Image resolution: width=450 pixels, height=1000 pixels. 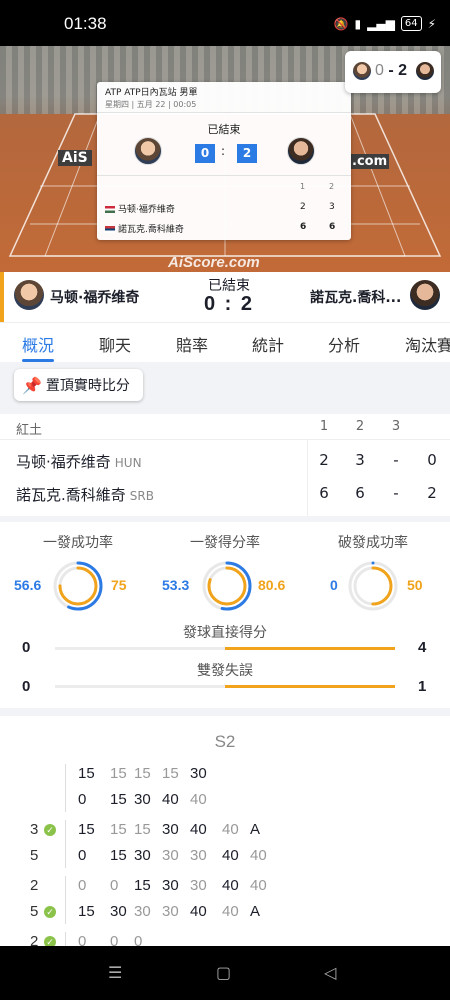 What do you see at coordinates (85, 23) in the screenshot?
I see `clock: 01:38` at bounding box center [85, 23].